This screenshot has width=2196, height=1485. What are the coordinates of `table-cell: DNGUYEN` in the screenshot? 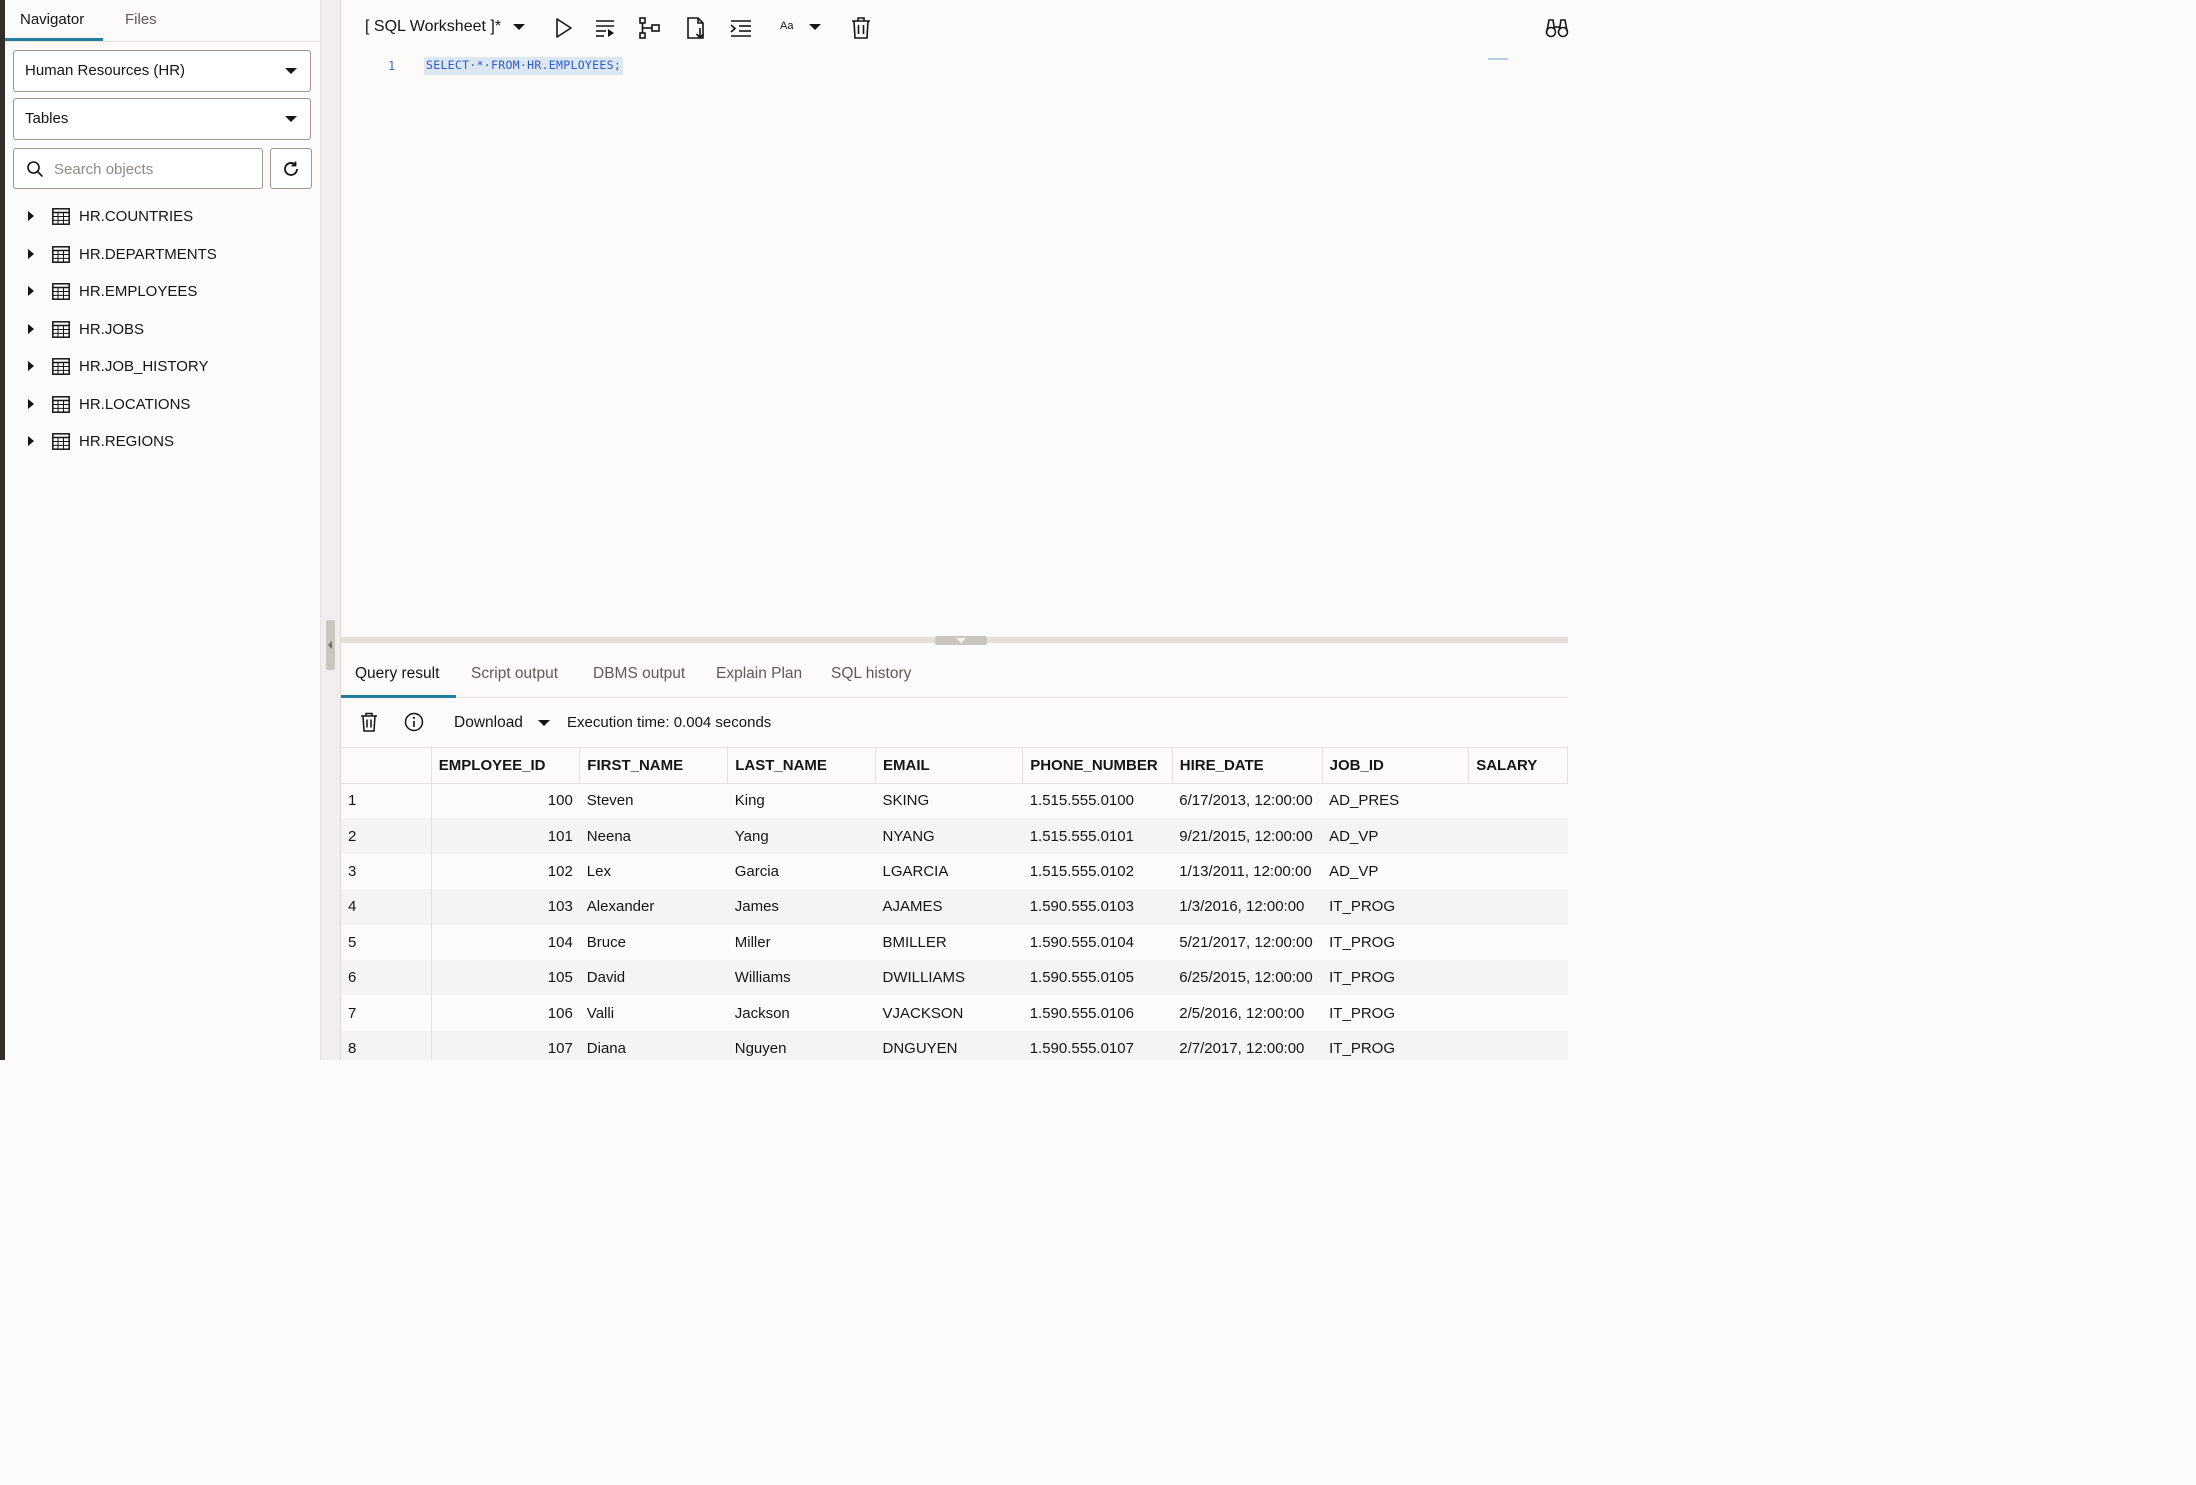 It's located at (949, 1045).